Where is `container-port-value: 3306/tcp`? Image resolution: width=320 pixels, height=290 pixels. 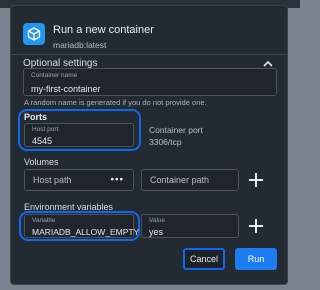
container-port-value: 3306/tcp is located at coordinates (165, 142).